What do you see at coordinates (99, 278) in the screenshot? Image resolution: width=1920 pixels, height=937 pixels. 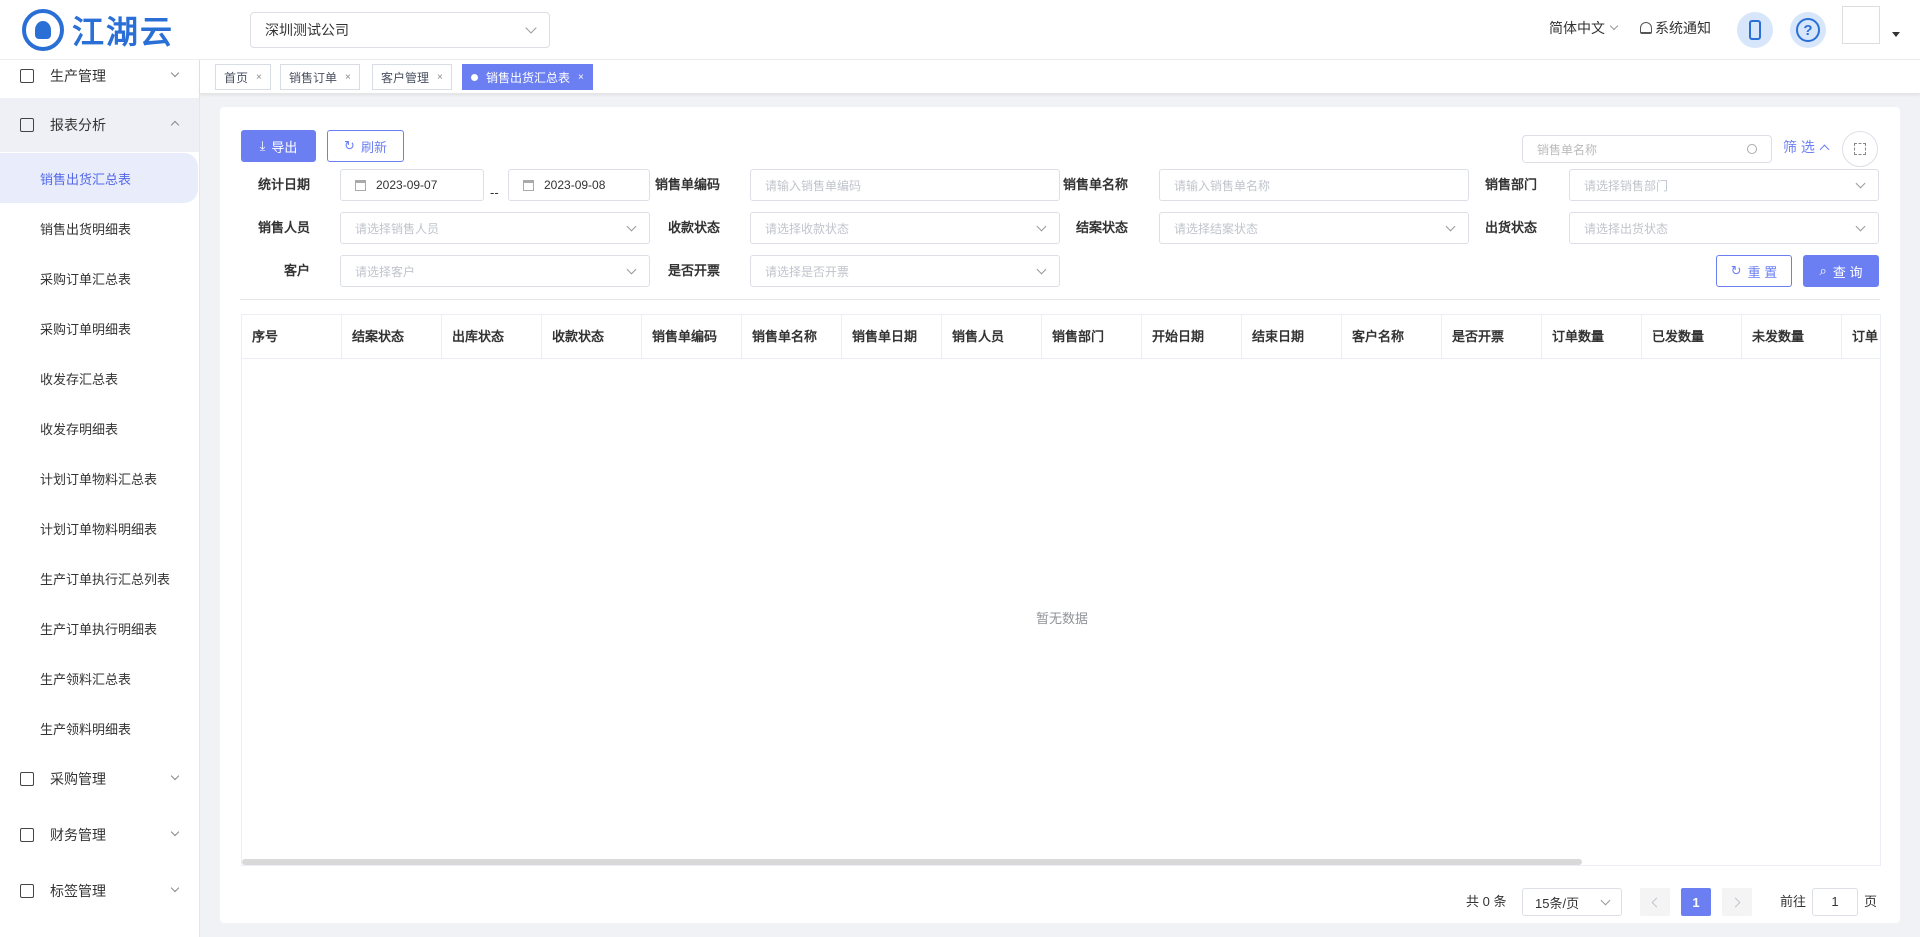 I see `sidebar-subitem-purchase-order-summary: 采购订单汇总表` at bounding box center [99, 278].